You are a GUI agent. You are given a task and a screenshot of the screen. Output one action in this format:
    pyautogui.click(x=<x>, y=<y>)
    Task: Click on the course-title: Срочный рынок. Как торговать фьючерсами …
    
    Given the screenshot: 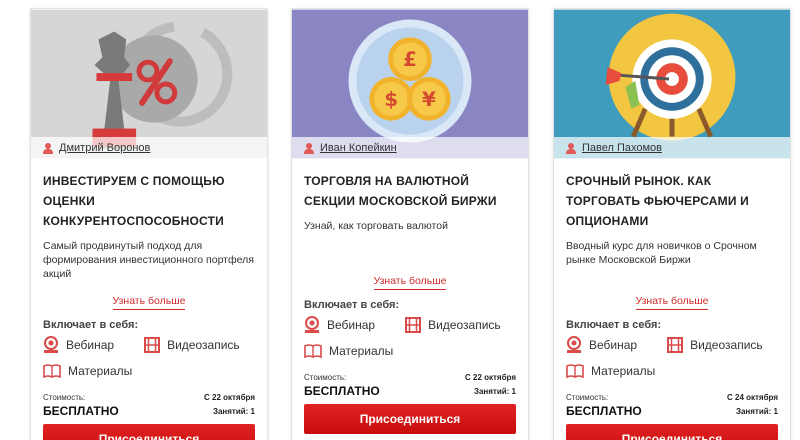 What is the action you would take?
    pyautogui.click(x=672, y=201)
    